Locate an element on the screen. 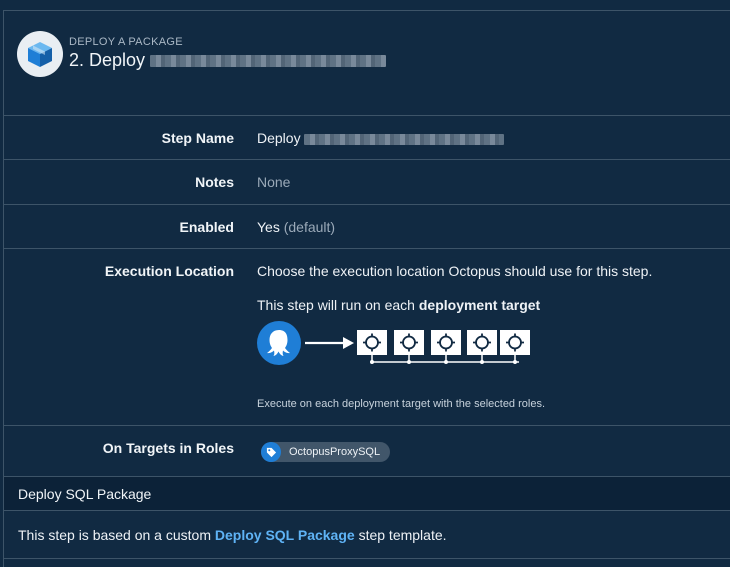 The image size is (730, 567). enabled-value: Yes (default) is located at coordinates (296, 227).